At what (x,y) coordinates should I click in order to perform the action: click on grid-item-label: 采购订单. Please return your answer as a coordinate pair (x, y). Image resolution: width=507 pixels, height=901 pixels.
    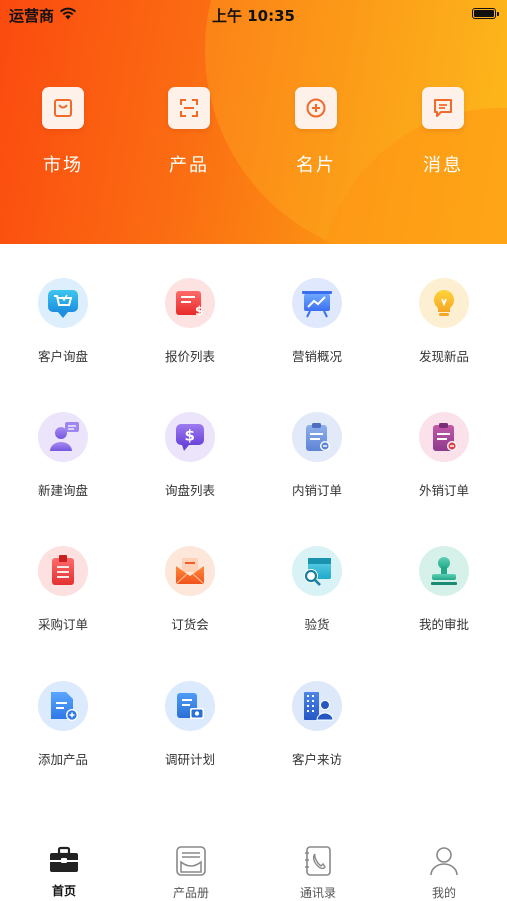
    Looking at the image, I should click on (62, 624).